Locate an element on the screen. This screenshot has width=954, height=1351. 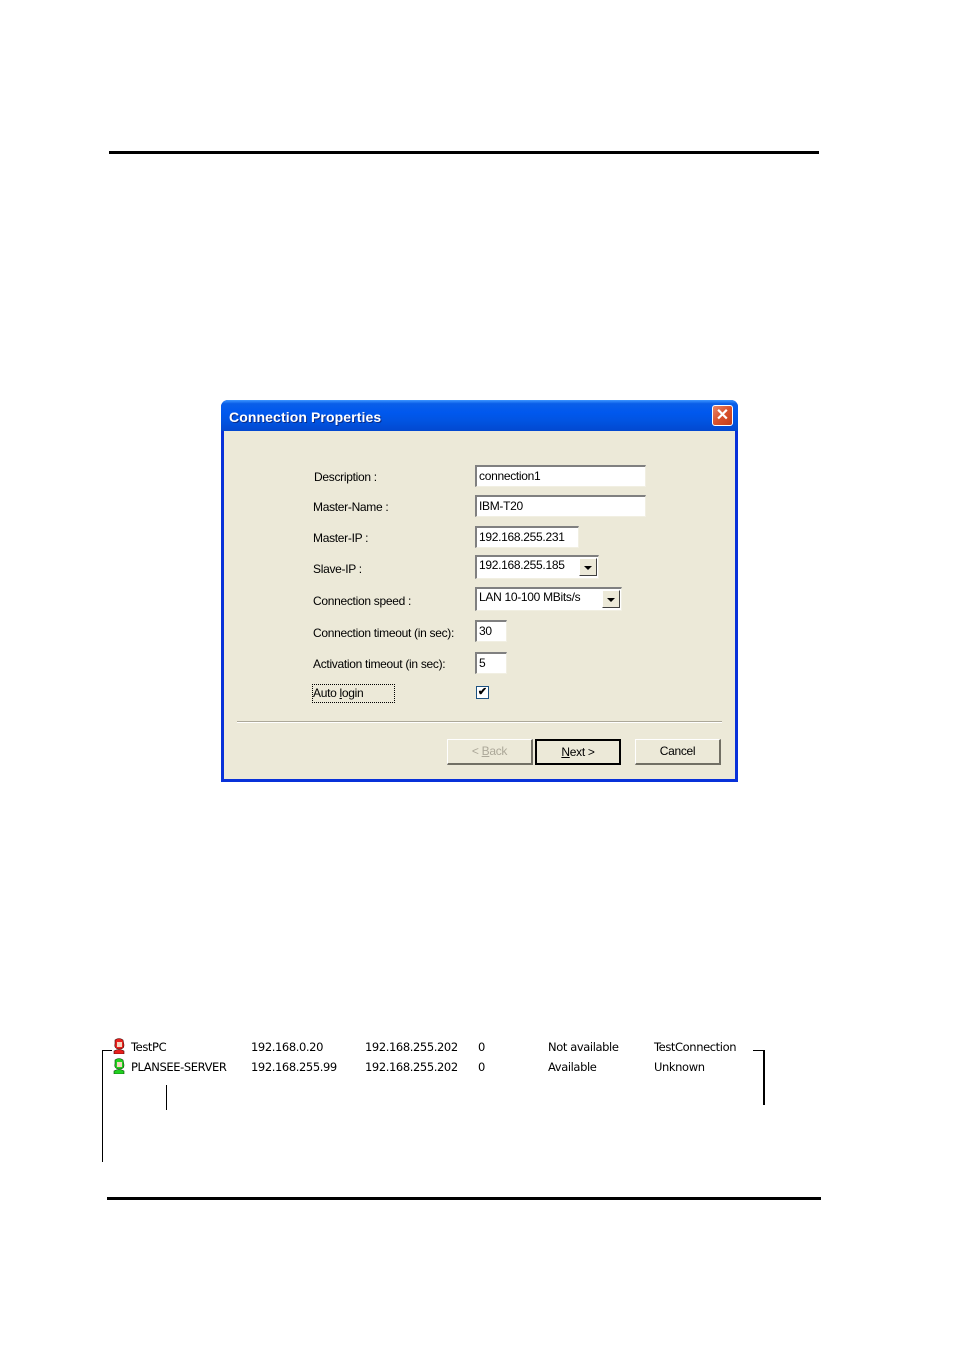
connection-speed-select: LAN 10-100 MBits/s is located at coordinates (548, 599).